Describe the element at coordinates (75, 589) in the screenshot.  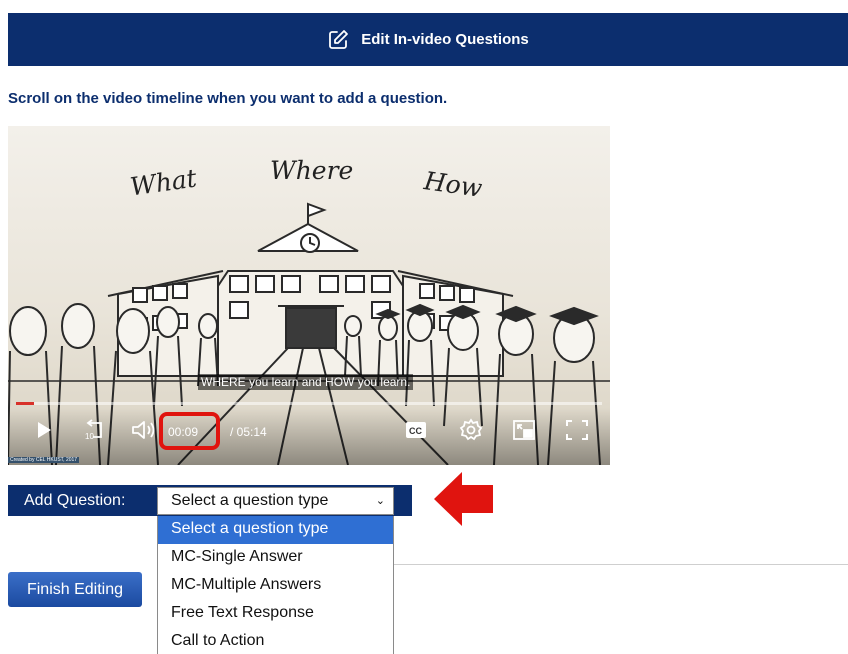
I see `finish-editing-button: Finish Editing` at that location.